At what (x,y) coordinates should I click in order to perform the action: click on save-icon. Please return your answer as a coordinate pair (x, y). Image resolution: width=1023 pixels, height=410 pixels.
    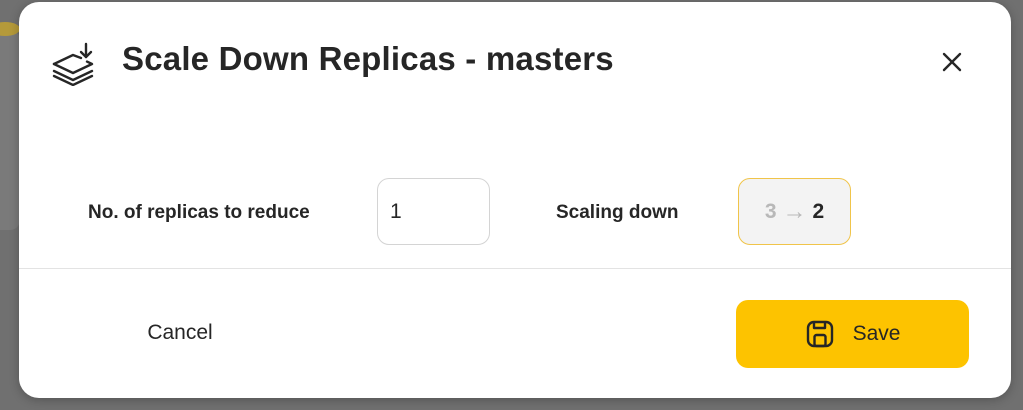
    Looking at the image, I should click on (820, 334).